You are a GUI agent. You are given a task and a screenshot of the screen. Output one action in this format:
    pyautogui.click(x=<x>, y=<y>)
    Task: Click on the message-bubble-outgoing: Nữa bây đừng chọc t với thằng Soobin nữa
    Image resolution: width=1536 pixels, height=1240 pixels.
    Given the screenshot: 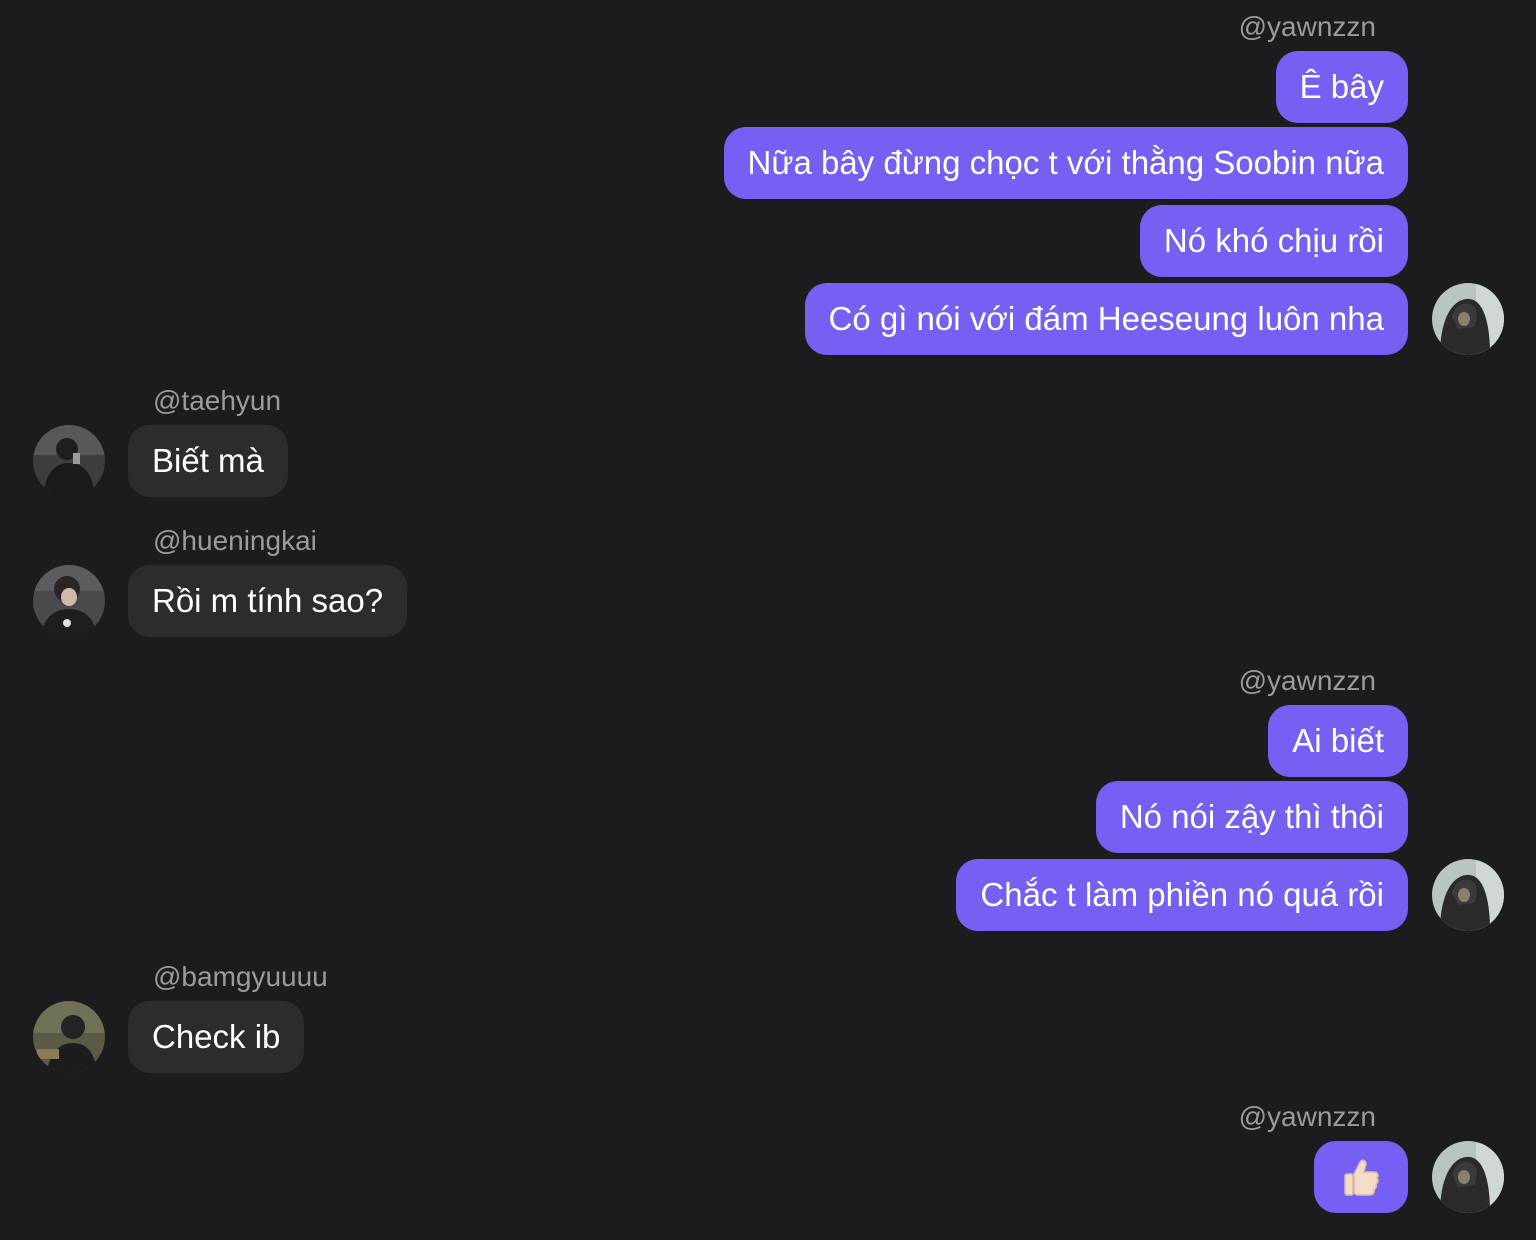 What is the action you would take?
    pyautogui.click(x=1065, y=163)
    